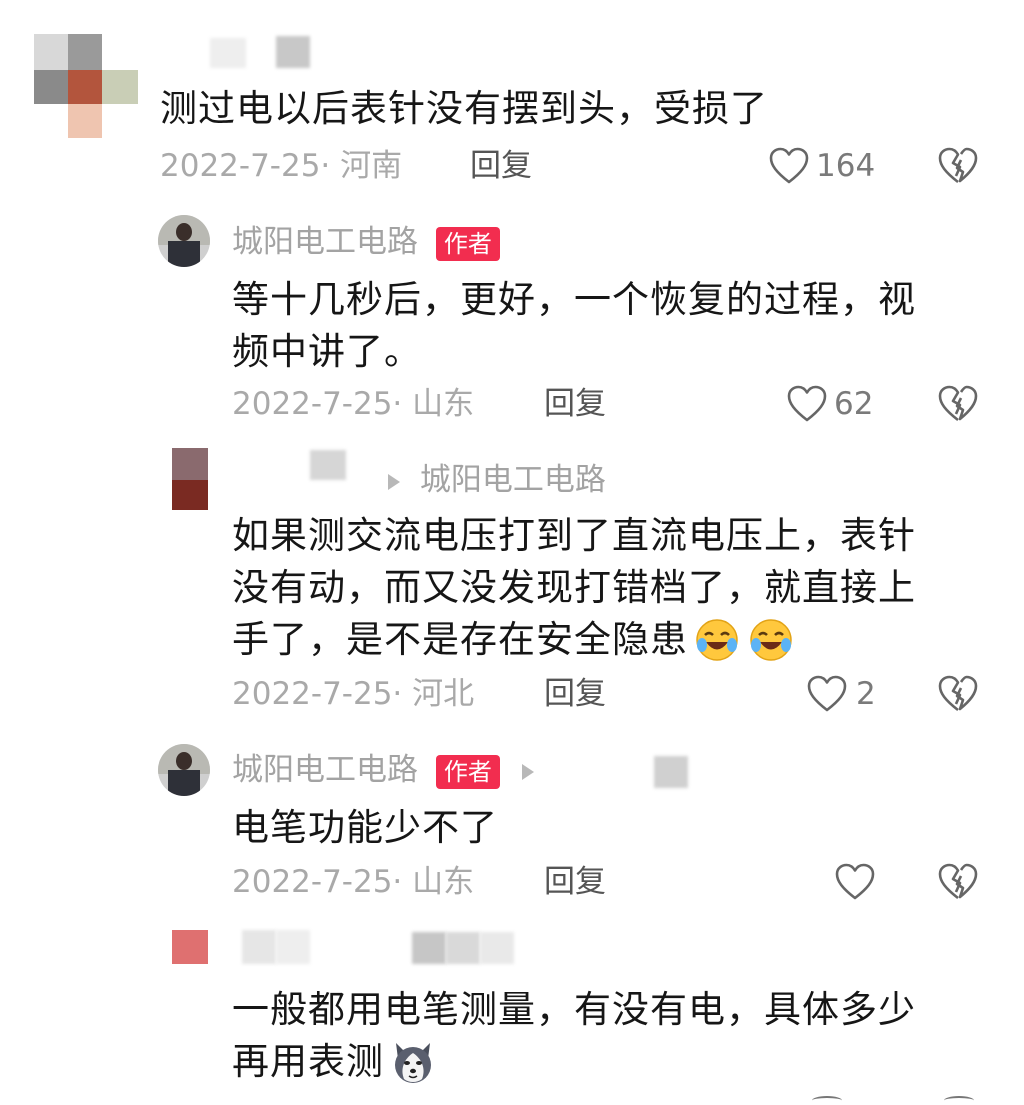 The height and width of the screenshot is (1105, 1024). What do you see at coordinates (854, 404) in the screenshot?
I see `like-count: 62` at bounding box center [854, 404].